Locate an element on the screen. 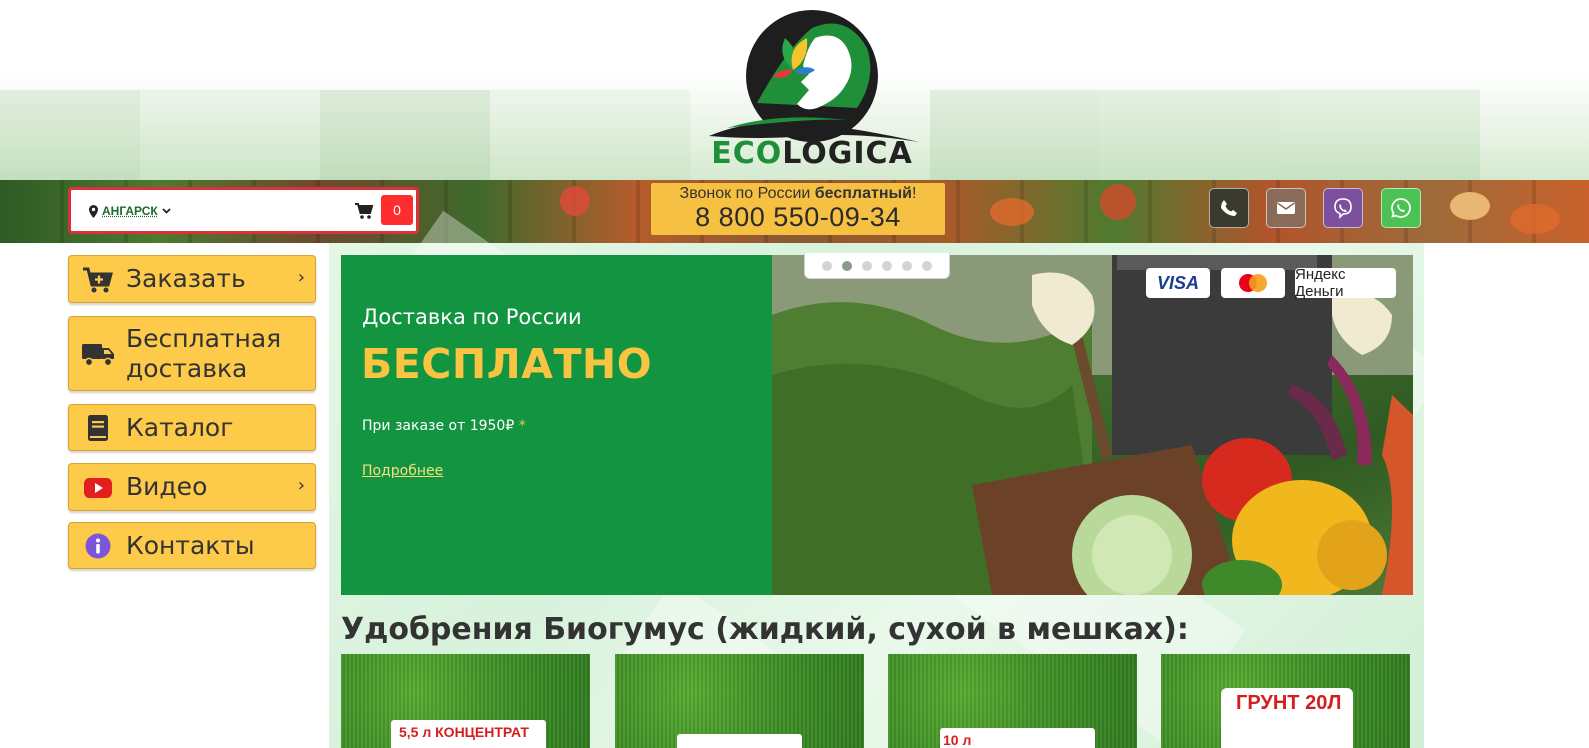 The width and height of the screenshot is (1589, 748). slider-dot-active is located at coordinates (847, 265).